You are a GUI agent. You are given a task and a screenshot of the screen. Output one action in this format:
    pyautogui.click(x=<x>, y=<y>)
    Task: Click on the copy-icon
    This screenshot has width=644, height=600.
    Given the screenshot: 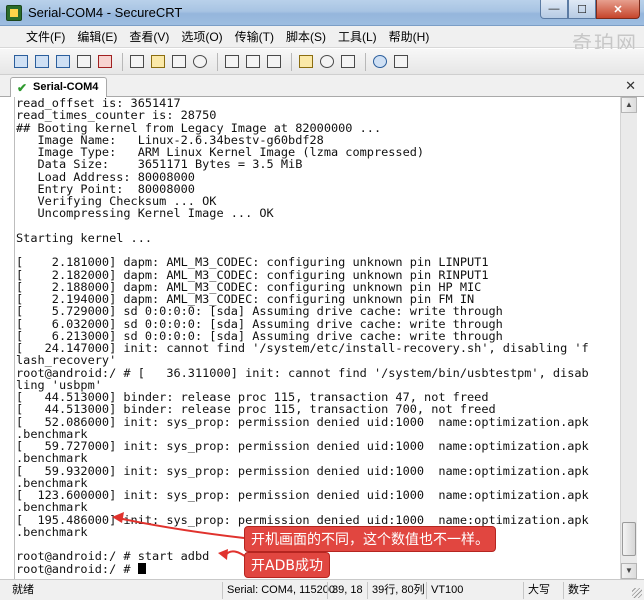 What is the action you would take?
    pyautogui.click(x=137, y=62)
    